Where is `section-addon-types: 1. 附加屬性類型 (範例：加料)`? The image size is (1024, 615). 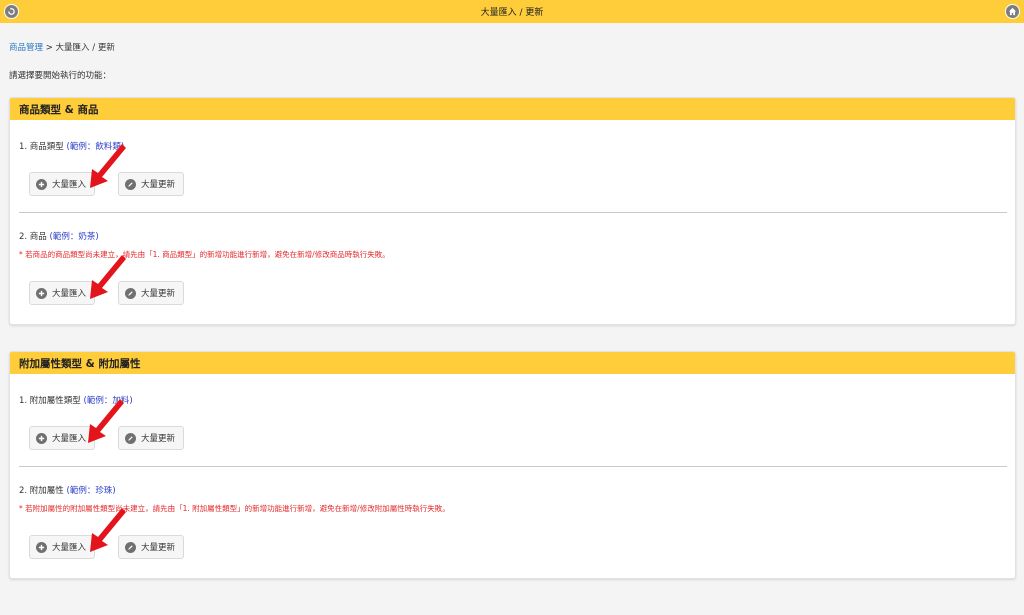 section-addon-types: 1. 附加屬性類型 (範例：加料) is located at coordinates (513, 400).